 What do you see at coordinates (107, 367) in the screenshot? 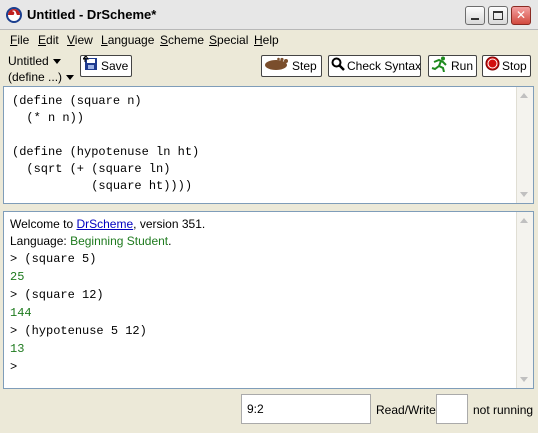
I see `repl-current-input: >` at bounding box center [107, 367].